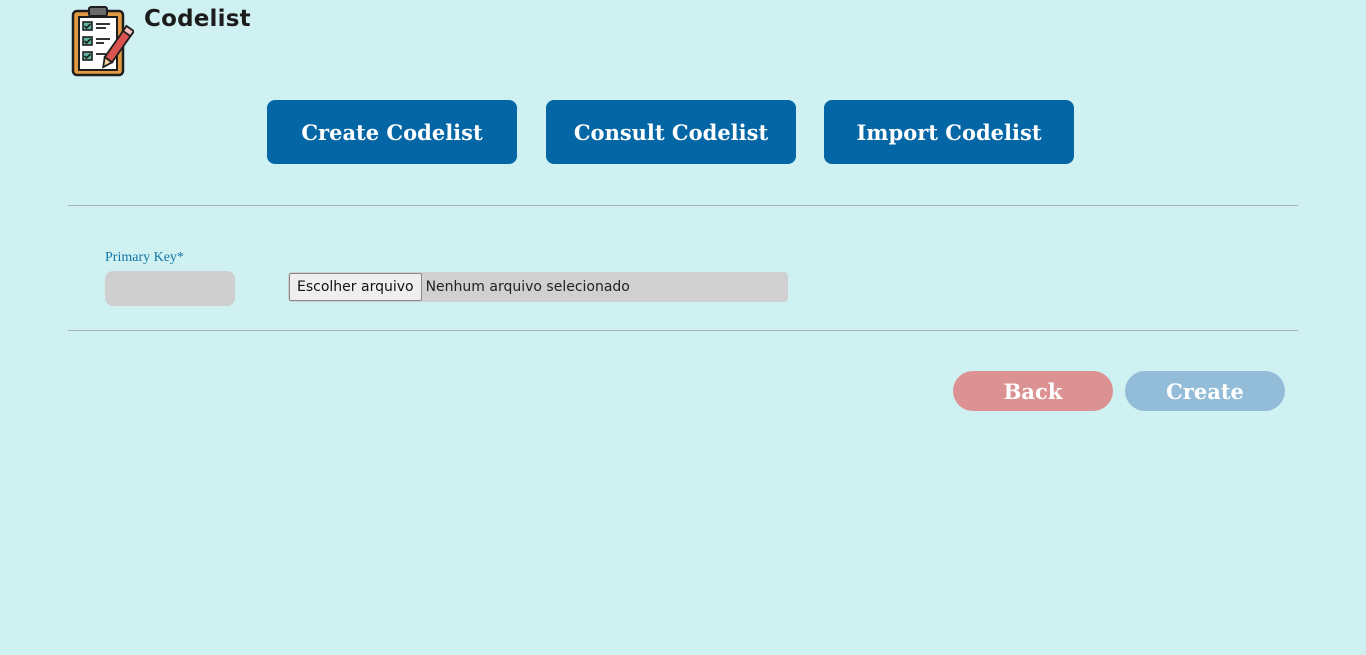  What do you see at coordinates (197, 19) in the screenshot?
I see `app-title: Codelist` at bounding box center [197, 19].